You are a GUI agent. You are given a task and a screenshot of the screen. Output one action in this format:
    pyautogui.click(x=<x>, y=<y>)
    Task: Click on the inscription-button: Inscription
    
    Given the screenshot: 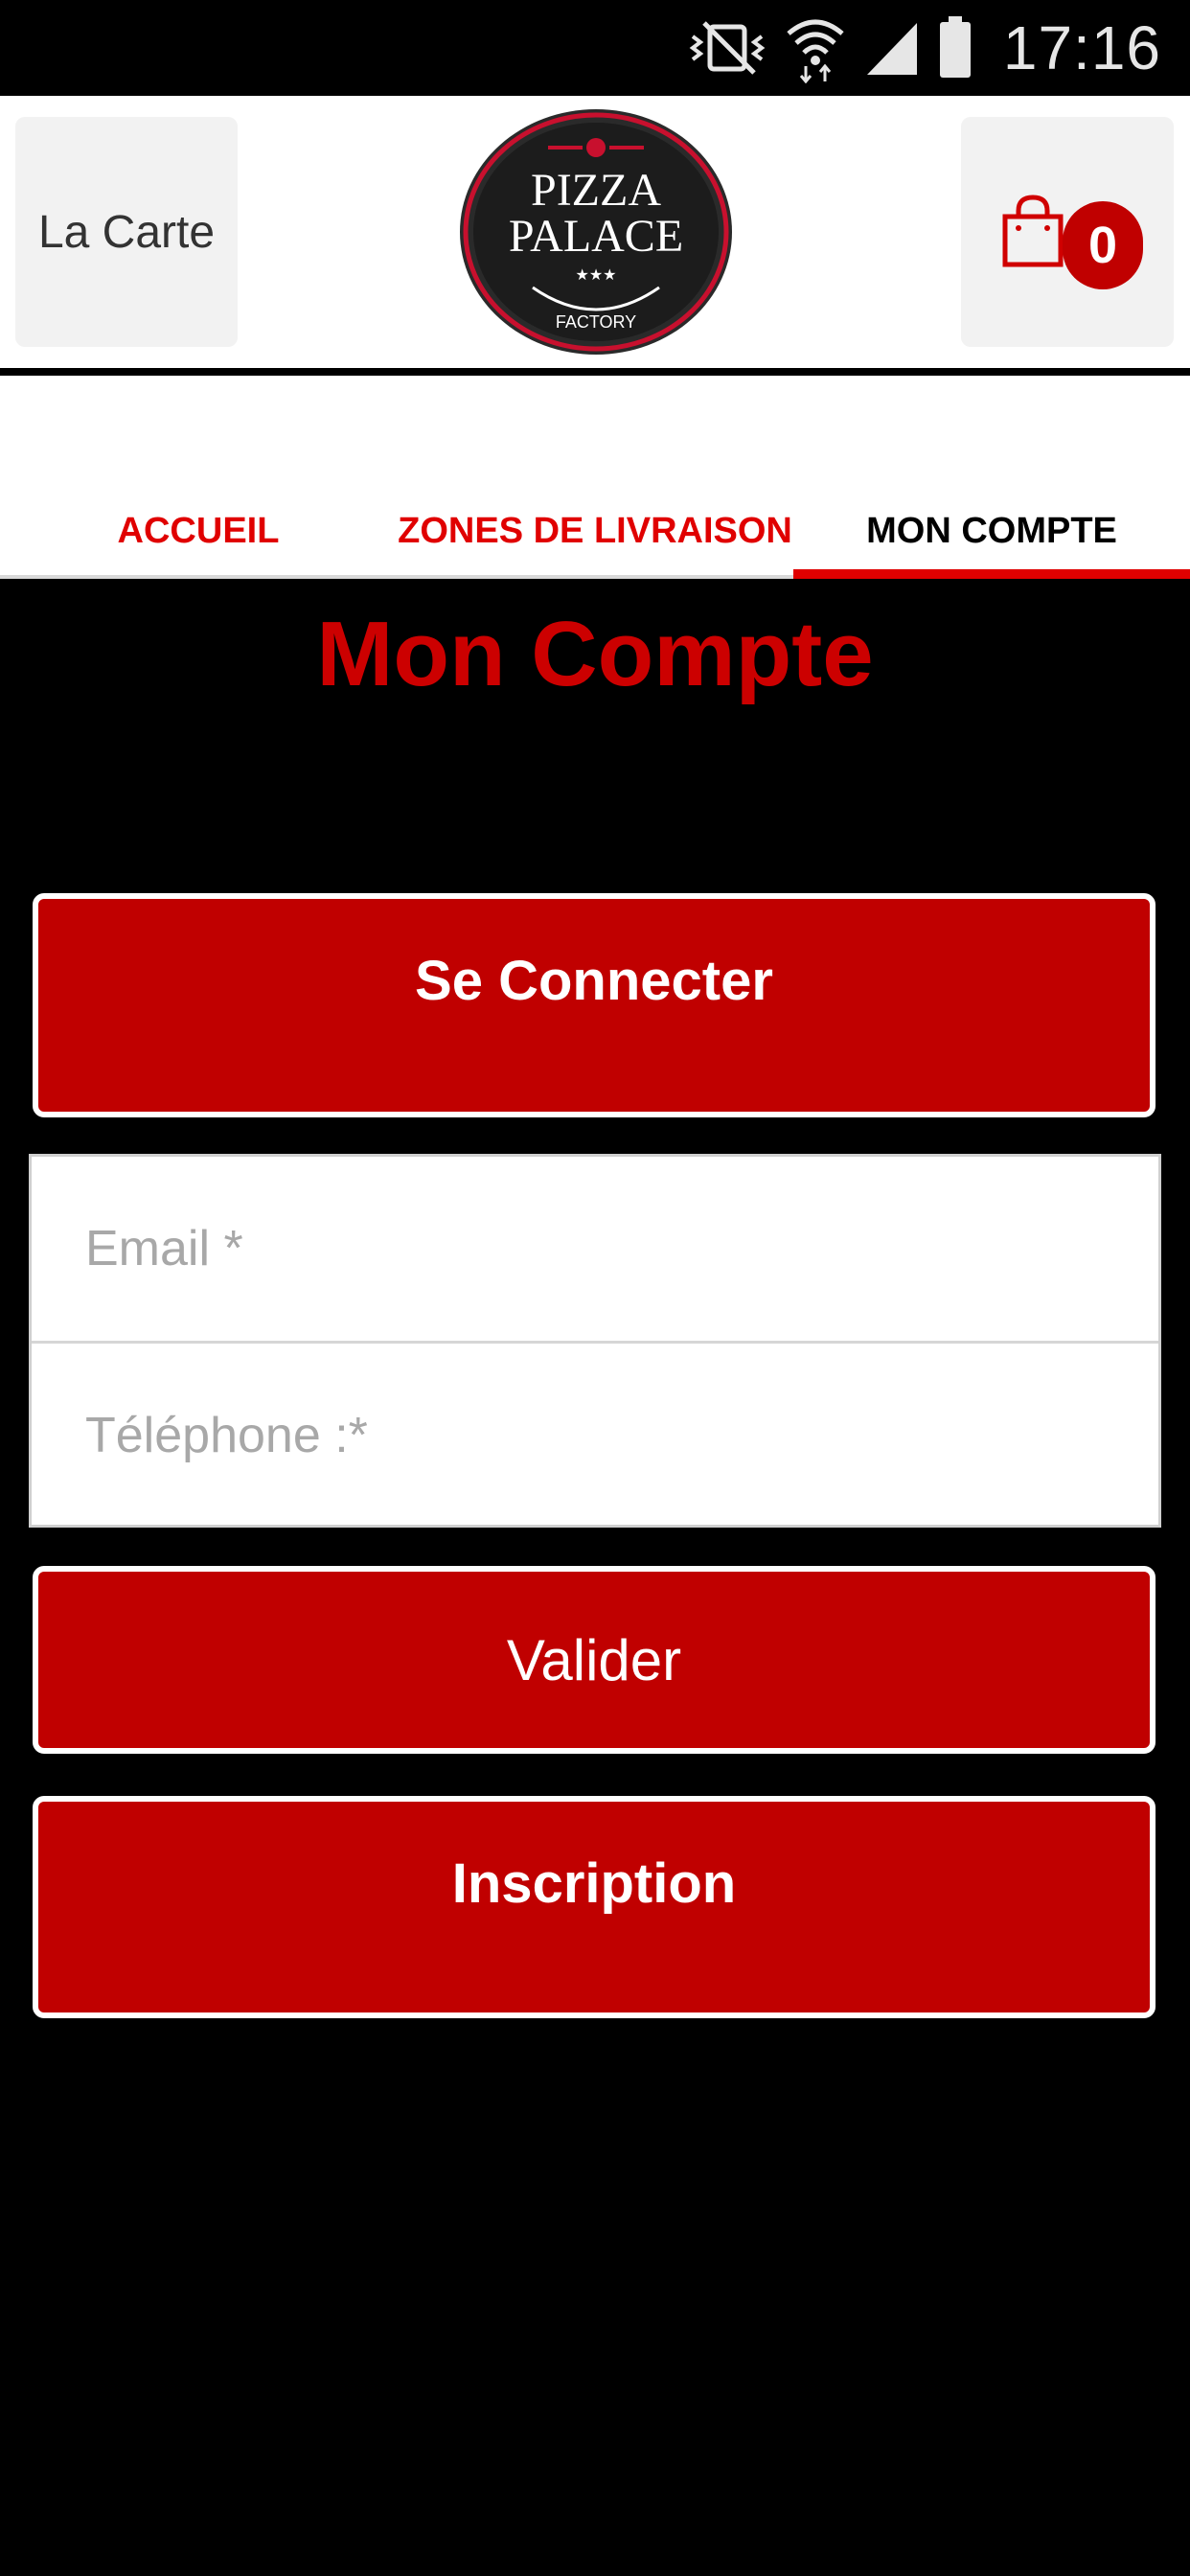 What is the action you would take?
    pyautogui.click(x=594, y=1907)
    